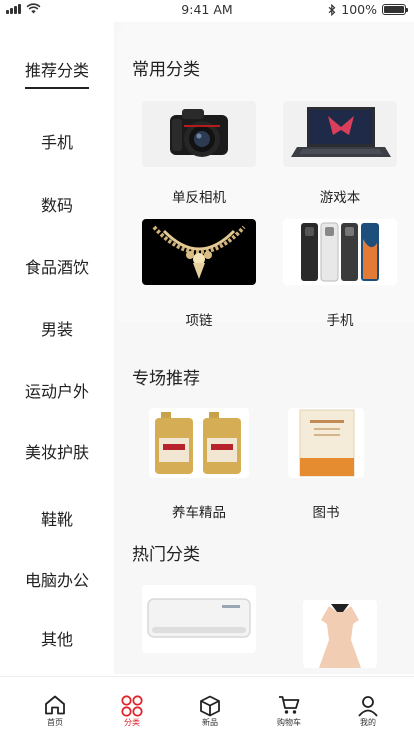 The height and width of the screenshot is (736, 414). I want to click on cart-icon, so click(289, 705).